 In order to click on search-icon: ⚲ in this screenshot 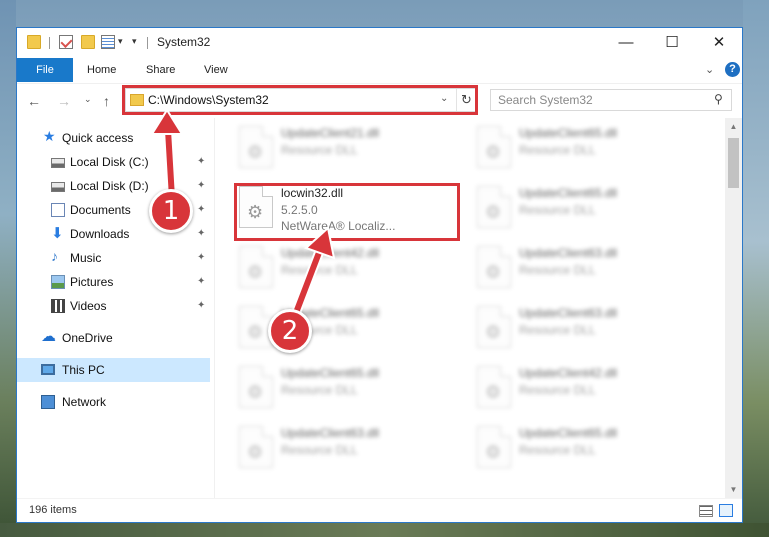, I will do `click(718, 99)`.